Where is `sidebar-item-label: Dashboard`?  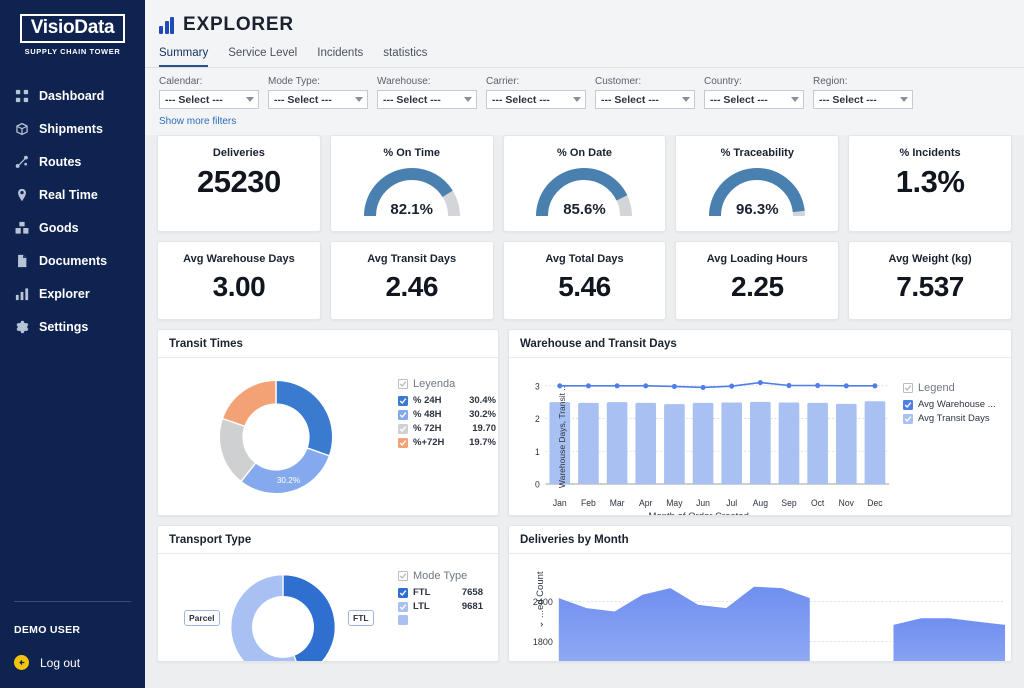 sidebar-item-label: Dashboard is located at coordinates (72, 96).